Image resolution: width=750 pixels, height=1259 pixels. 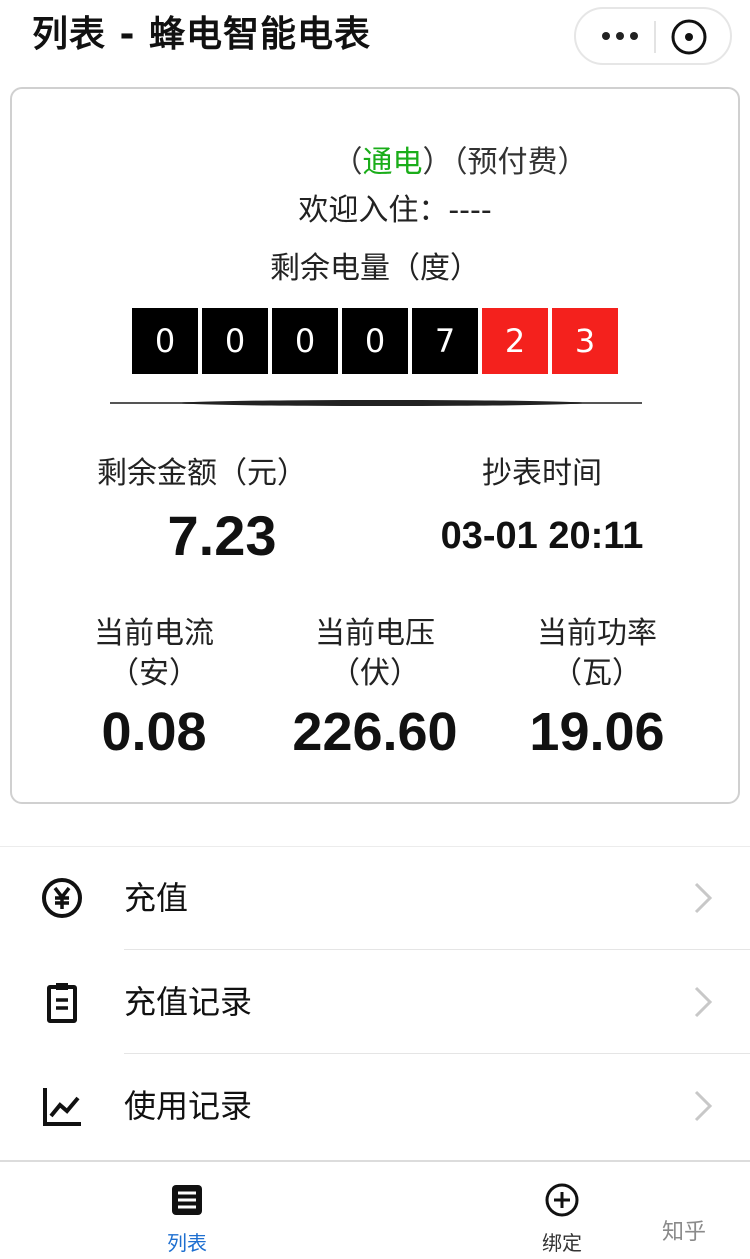 What do you see at coordinates (597, 633) in the screenshot?
I see `power-label: 当前功率` at bounding box center [597, 633].